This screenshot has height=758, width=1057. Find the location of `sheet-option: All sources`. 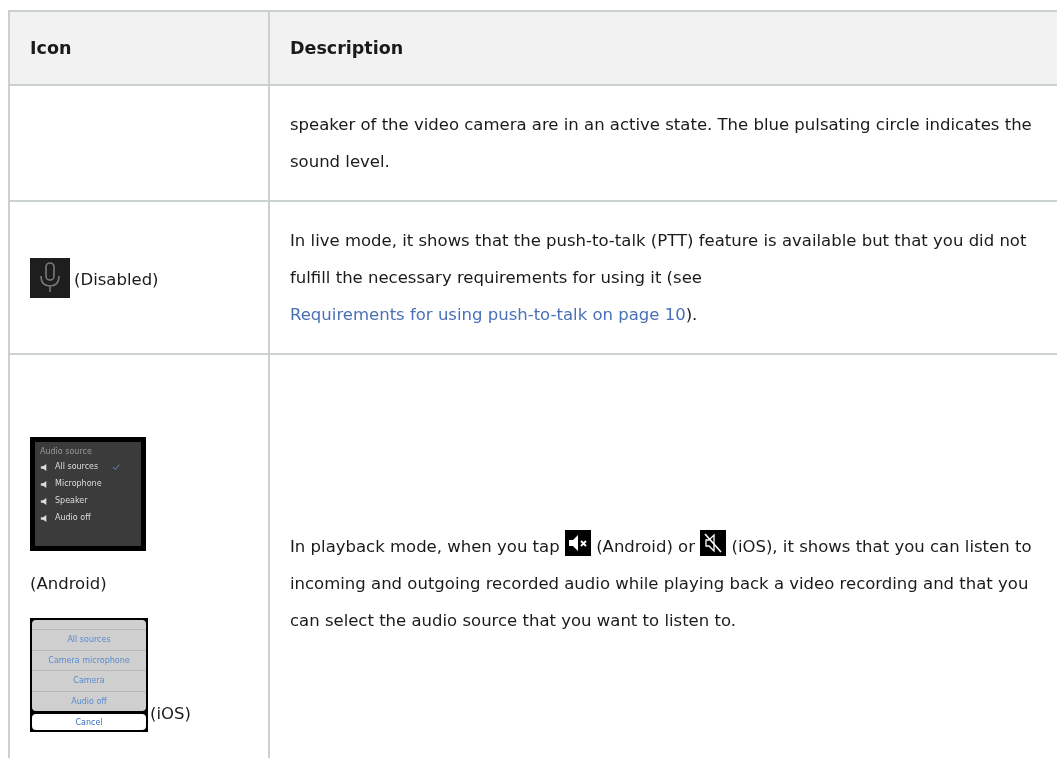

sheet-option: All sources is located at coordinates (89, 640).